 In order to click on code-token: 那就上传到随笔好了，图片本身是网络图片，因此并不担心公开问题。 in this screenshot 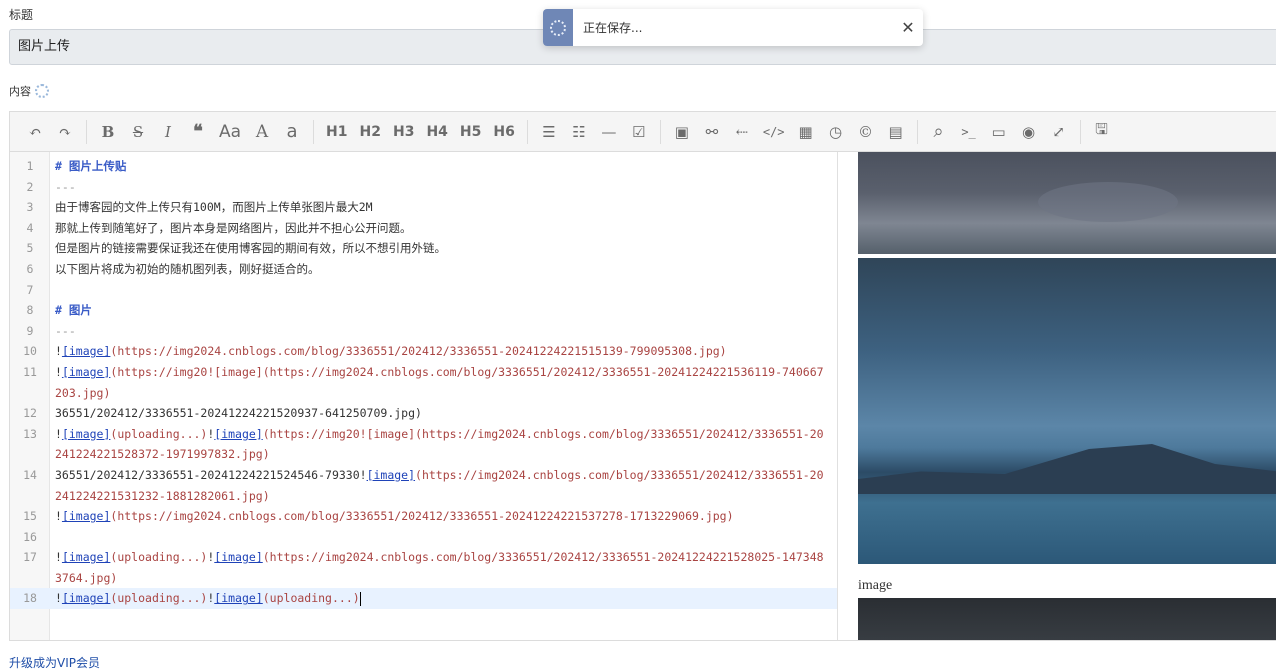, I will do `click(233, 227)`.